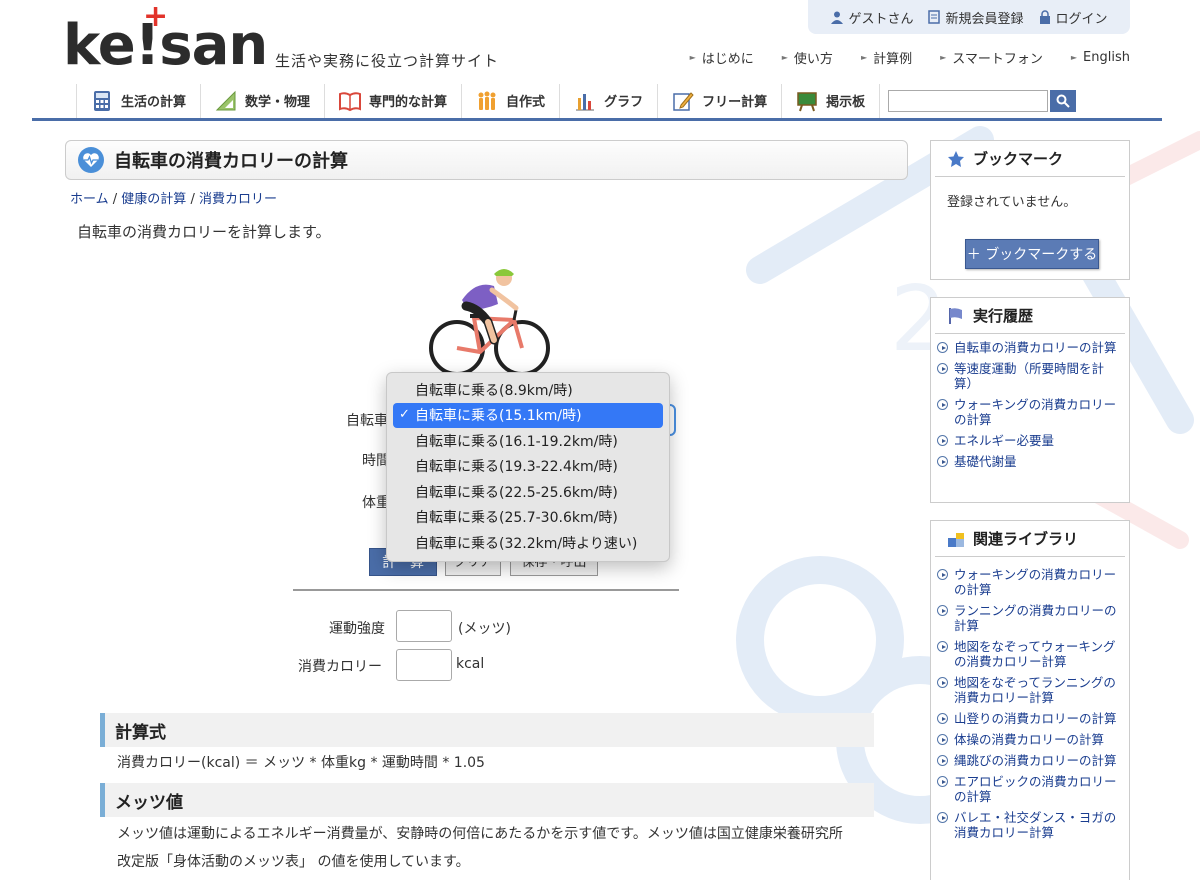 The image size is (1200, 880). What do you see at coordinates (1029, 582) in the screenshot?
I see `library-item: ウォーキングの消費カロリーの計算` at bounding box center [1029, 582].